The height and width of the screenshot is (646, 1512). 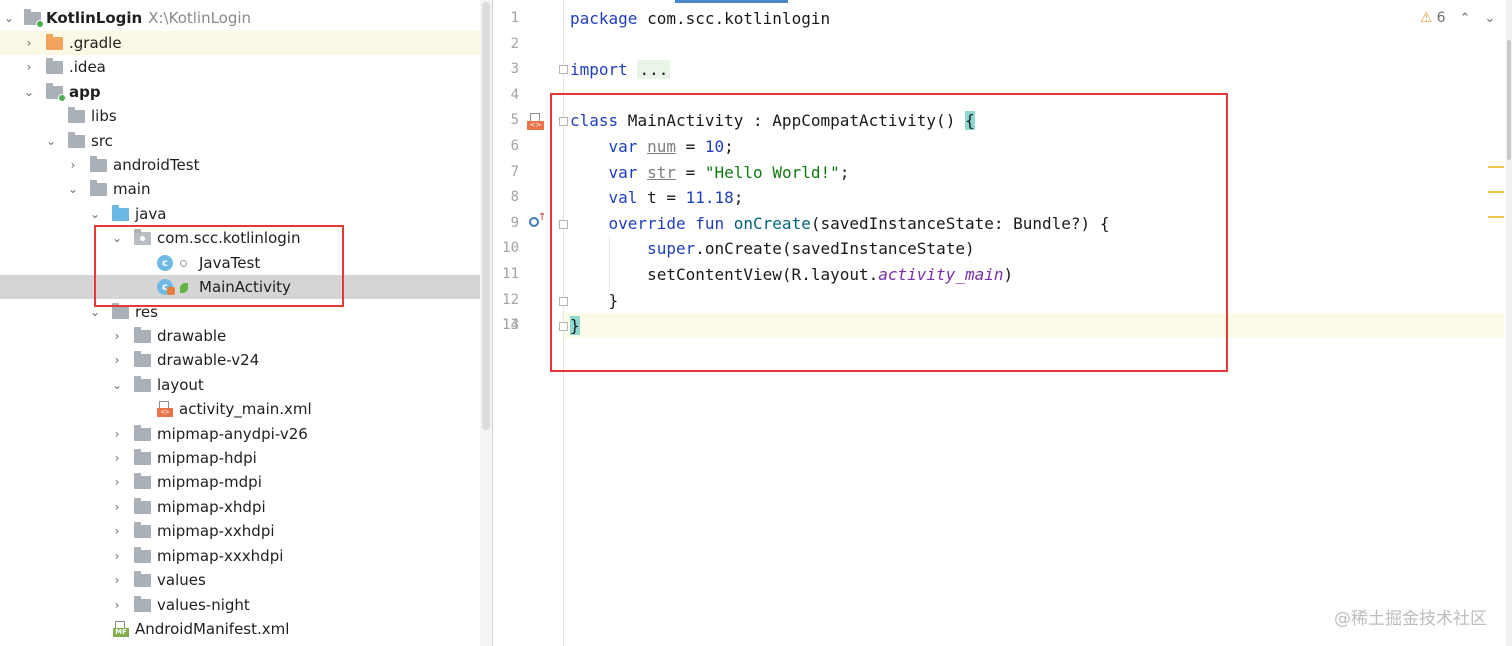 What do you see at coordinates (510, 274) in the screenshot?
I see `line-number: 11` at bounding box center [510, 274].